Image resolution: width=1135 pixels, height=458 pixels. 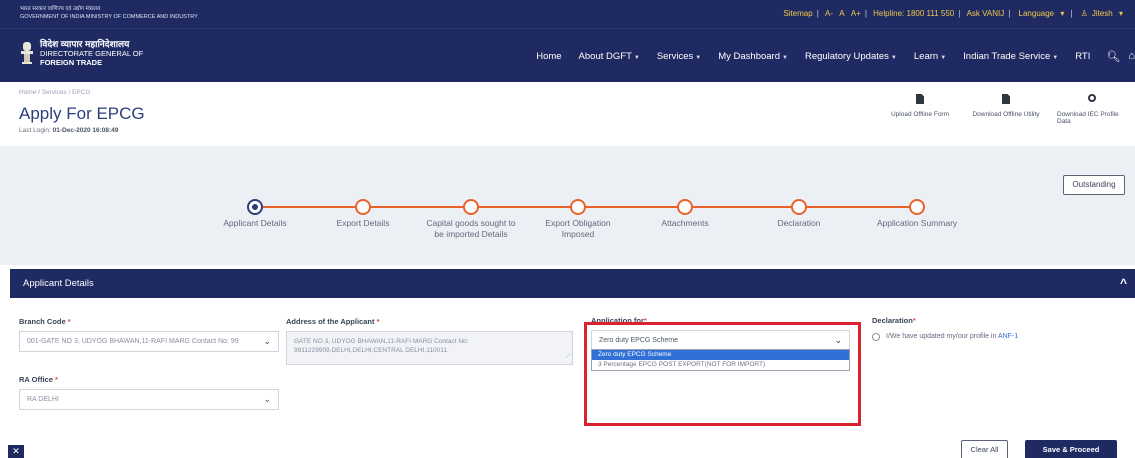 What do you see at coordinates (917, 223) in the screenshot?
I see `step-label-application-summary: Application Summary` at bounding box center [917, 223].